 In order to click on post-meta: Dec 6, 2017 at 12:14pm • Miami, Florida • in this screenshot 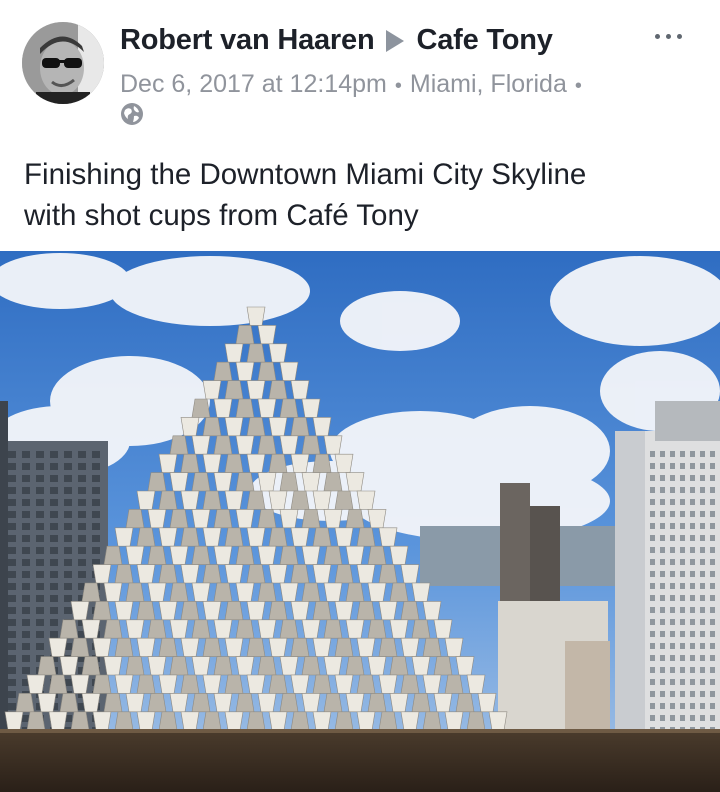, I will do `click(355, 84)`.